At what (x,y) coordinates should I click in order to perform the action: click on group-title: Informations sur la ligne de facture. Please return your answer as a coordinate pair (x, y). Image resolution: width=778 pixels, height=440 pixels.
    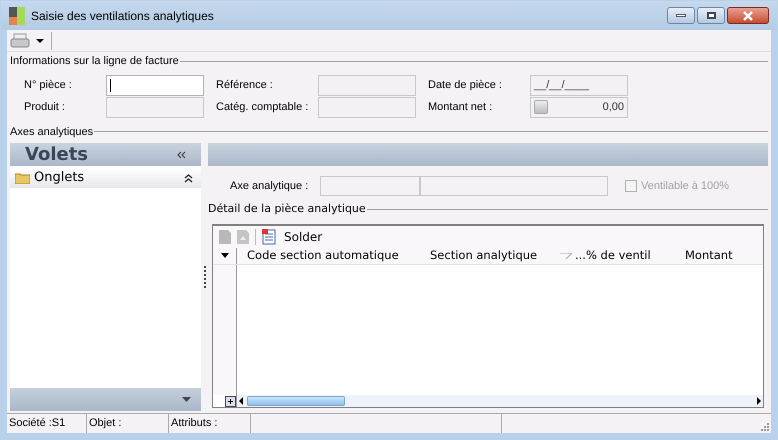
    Looking at the image, I should click on (94, 61).